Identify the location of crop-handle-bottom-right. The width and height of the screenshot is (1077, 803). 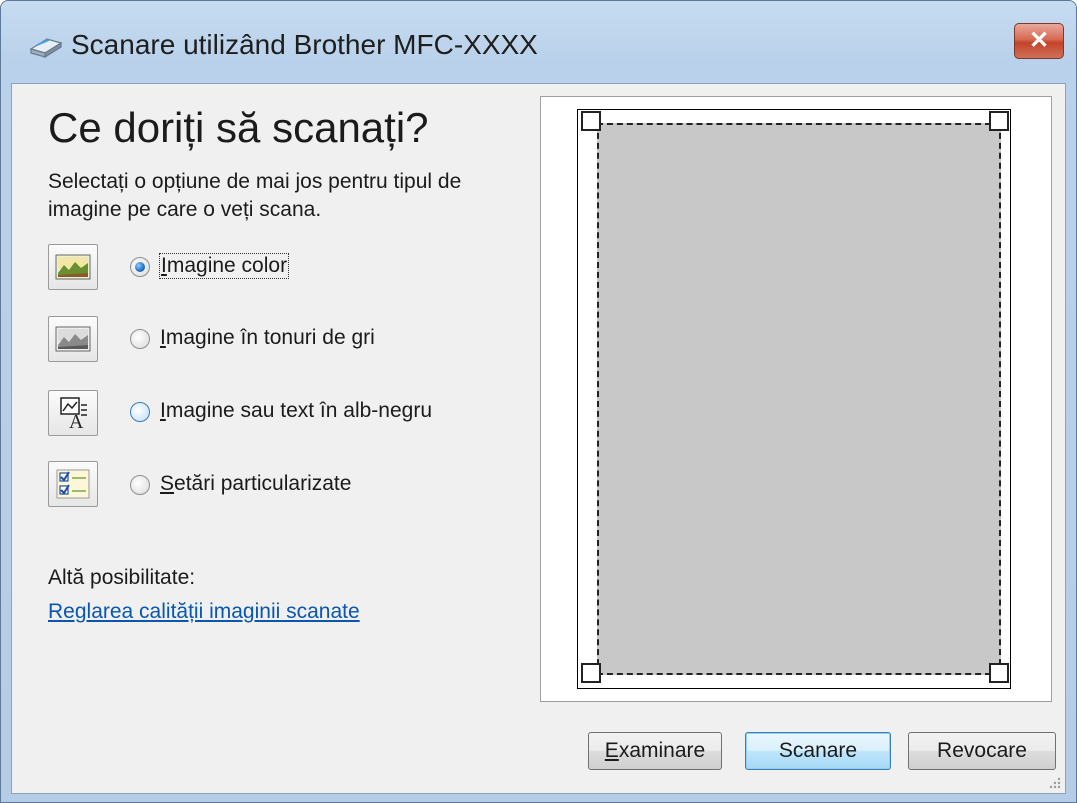
(999, 673).